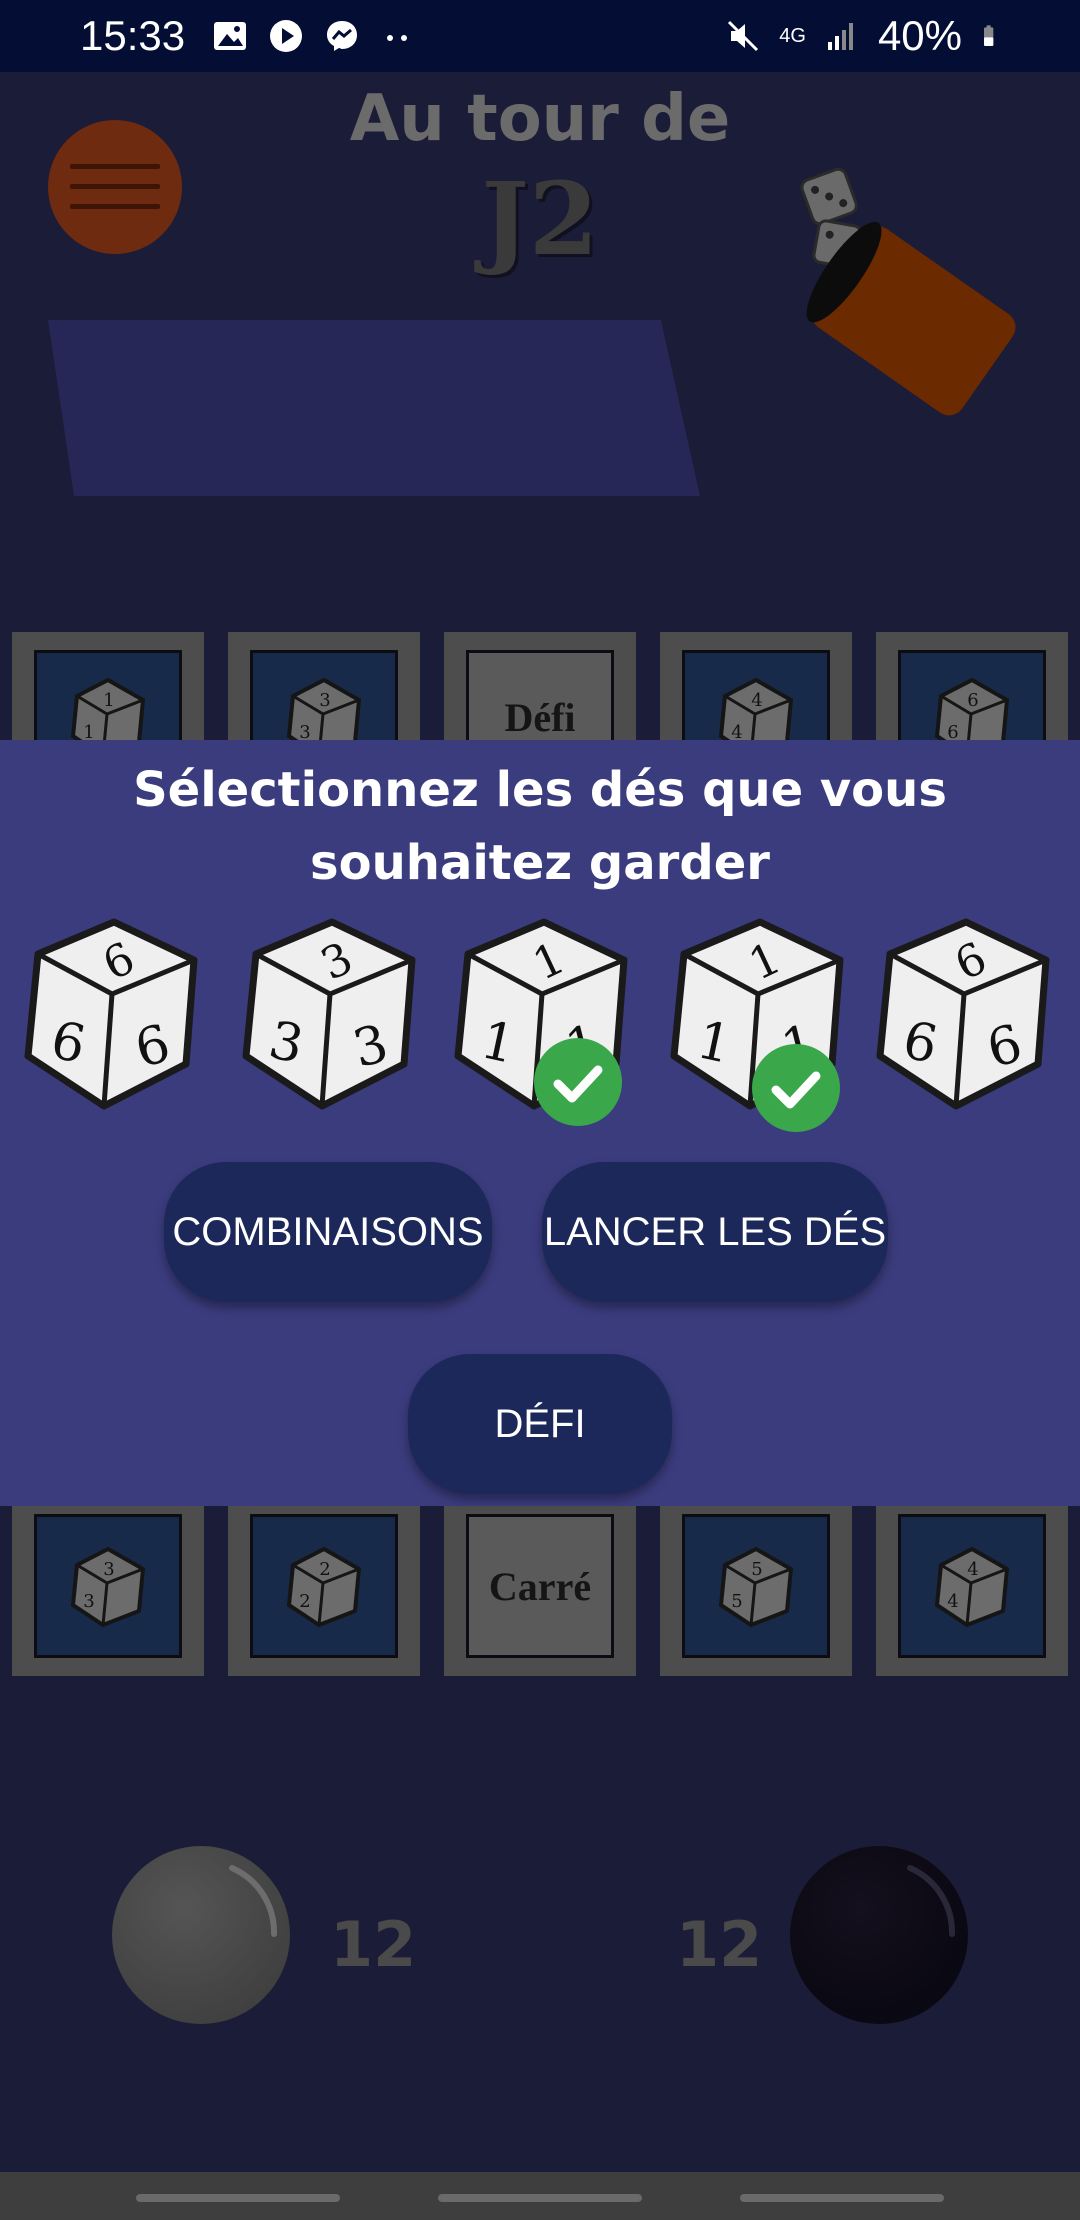  What do you see at coordinates (966, 1014) in the screenshot?
I see `die-5: 6 6 6` at bounding box center [966, 1014].